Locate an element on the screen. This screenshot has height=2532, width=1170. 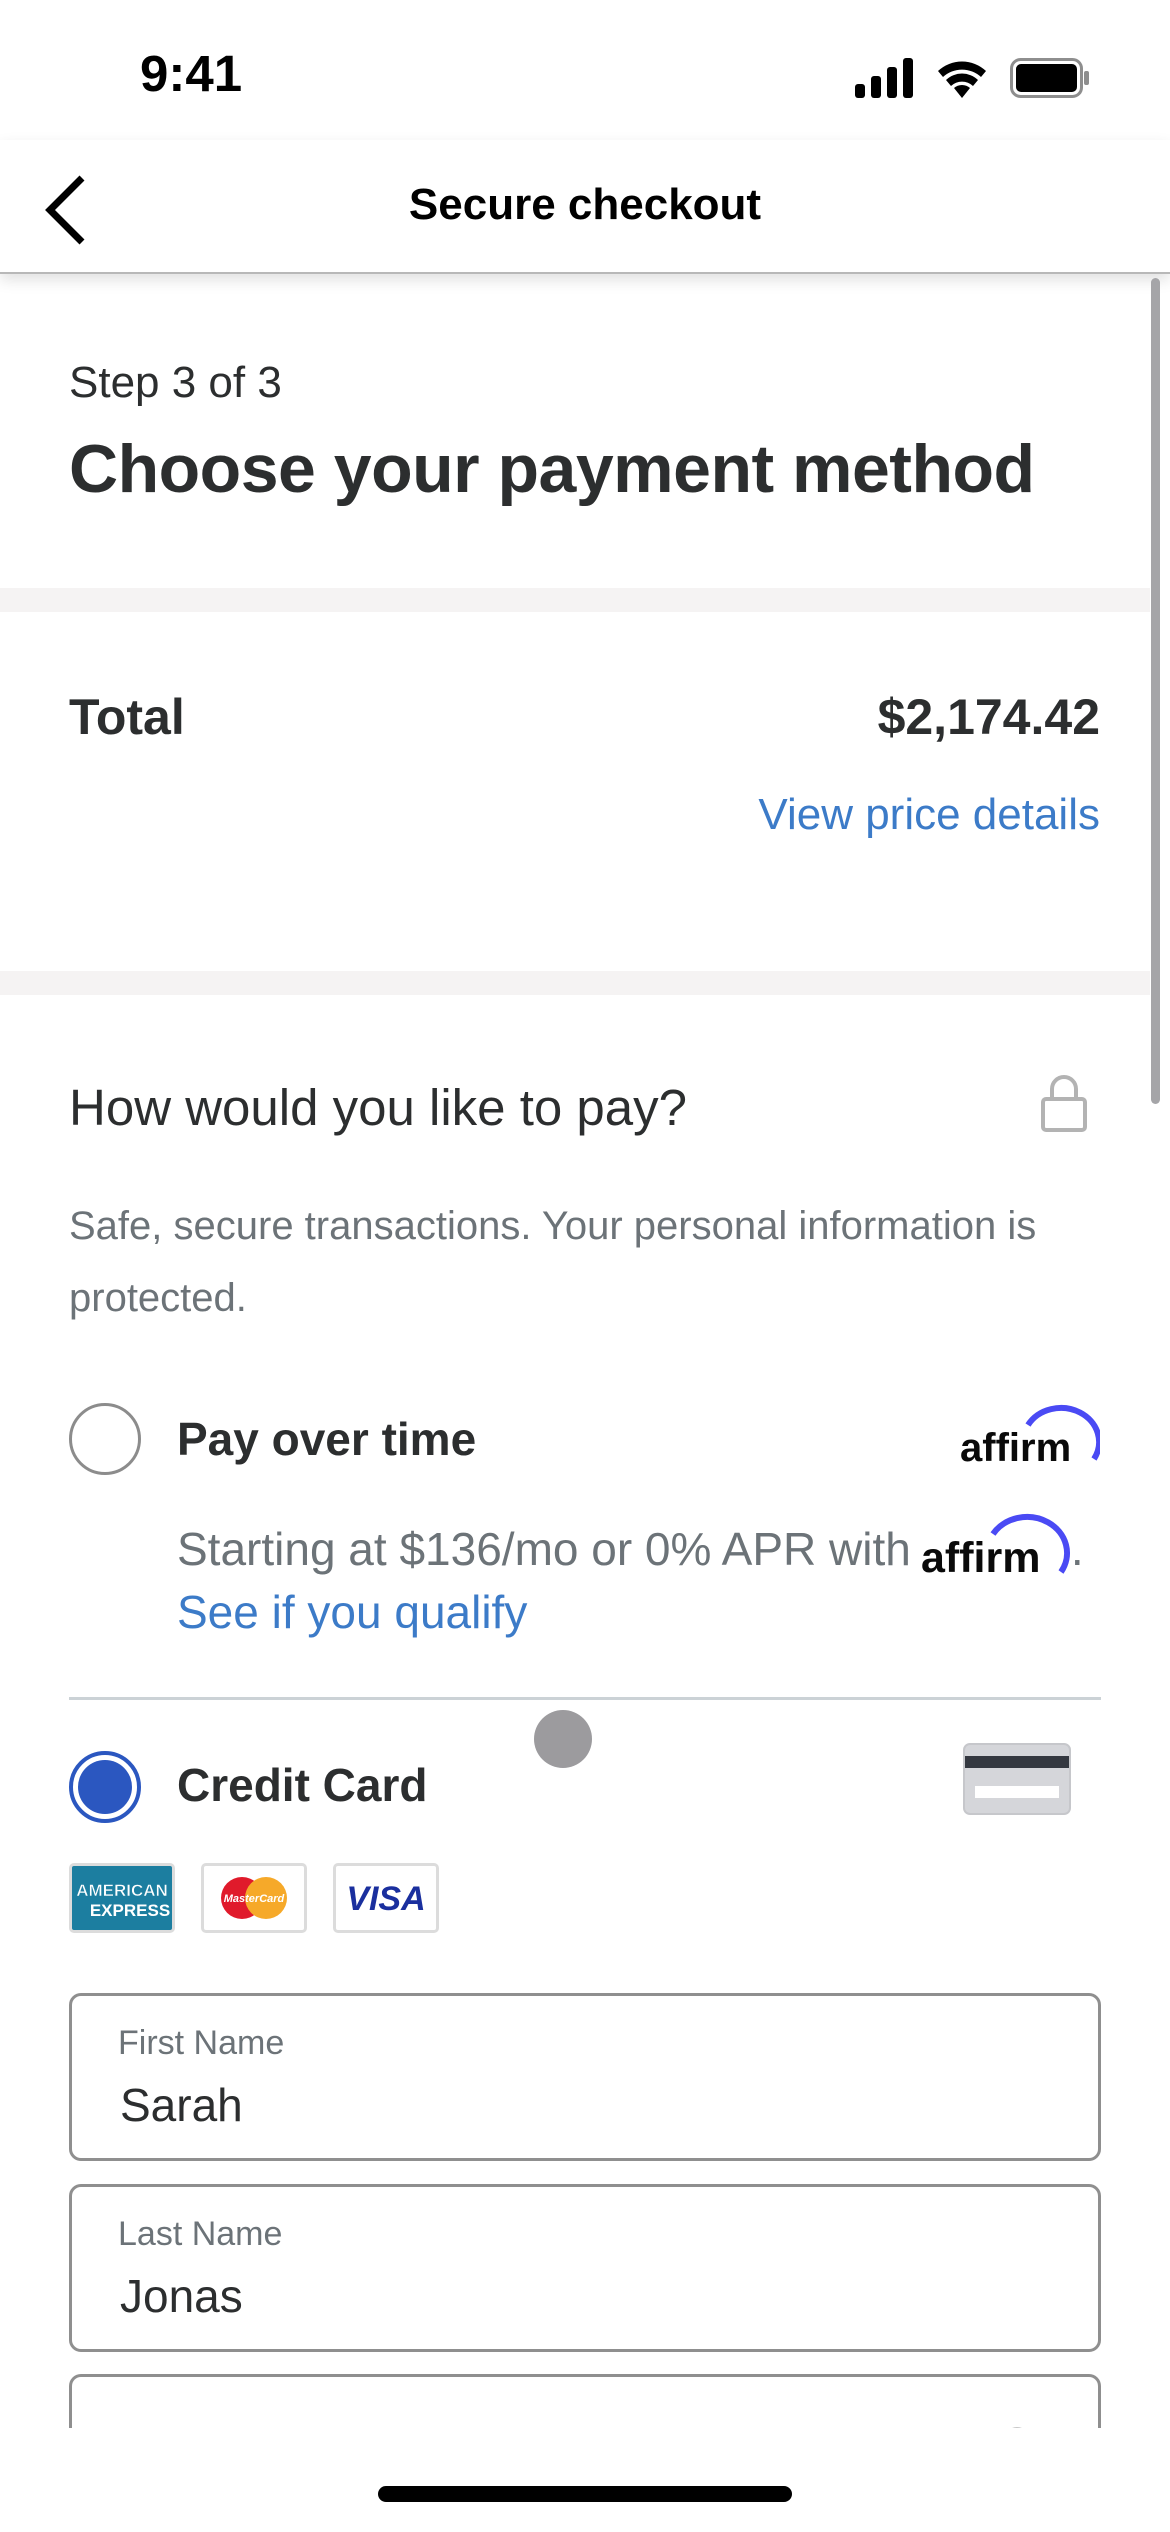
last-name-field: Last Name Jonas is located at coordinates (585, 2268).